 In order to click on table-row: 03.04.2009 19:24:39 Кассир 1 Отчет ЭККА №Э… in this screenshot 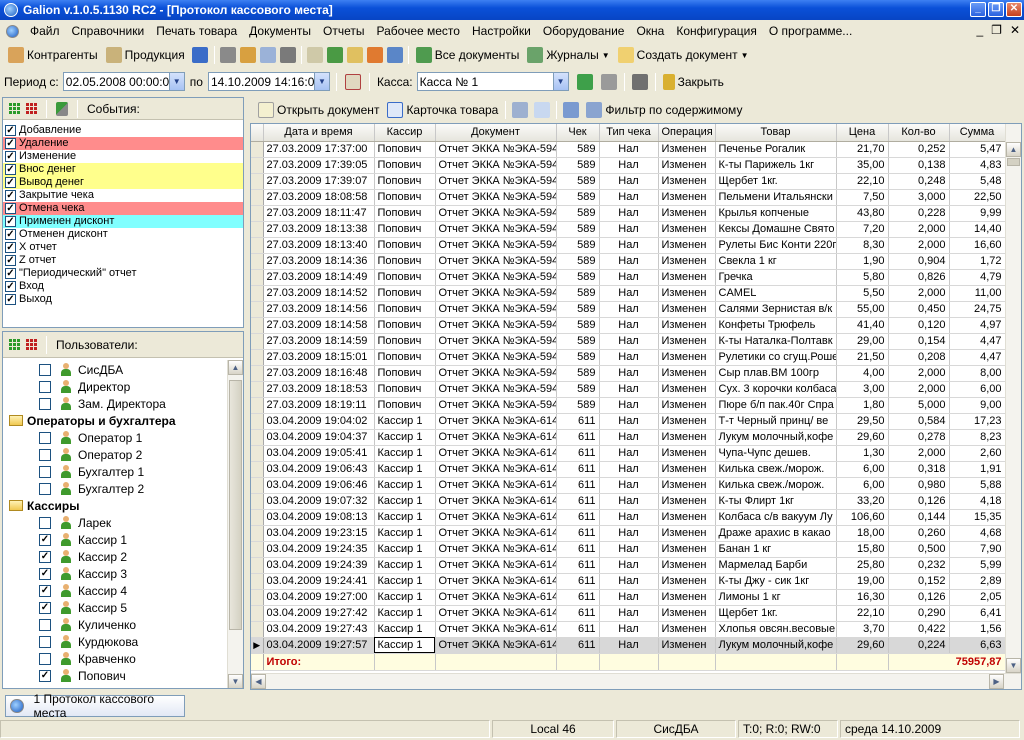, I will do `click(628, 565)`.